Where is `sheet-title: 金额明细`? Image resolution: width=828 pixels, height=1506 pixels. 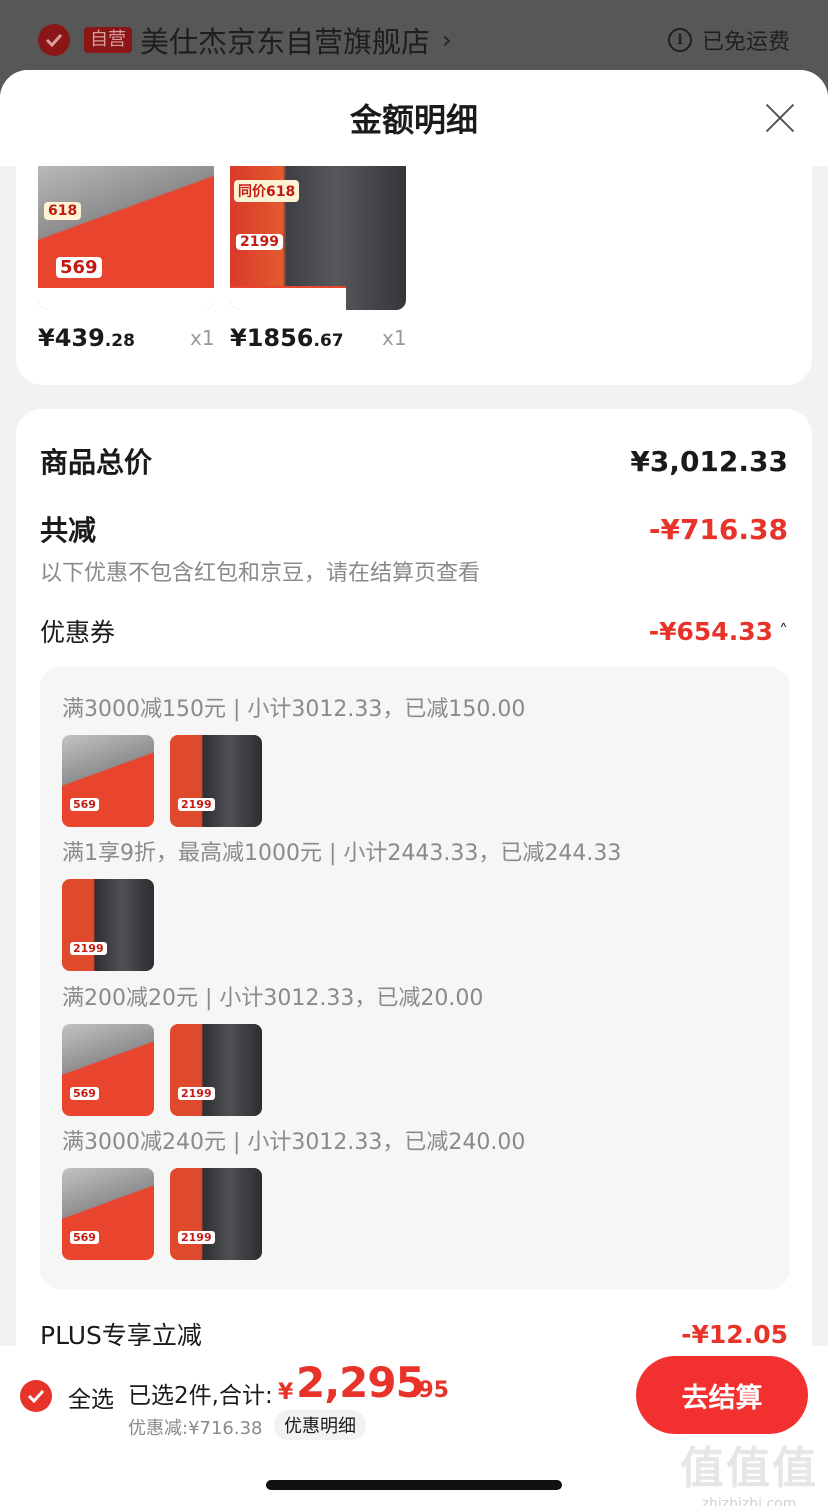 sheet-title: 金额明细 is located at coordinates (413, 120).